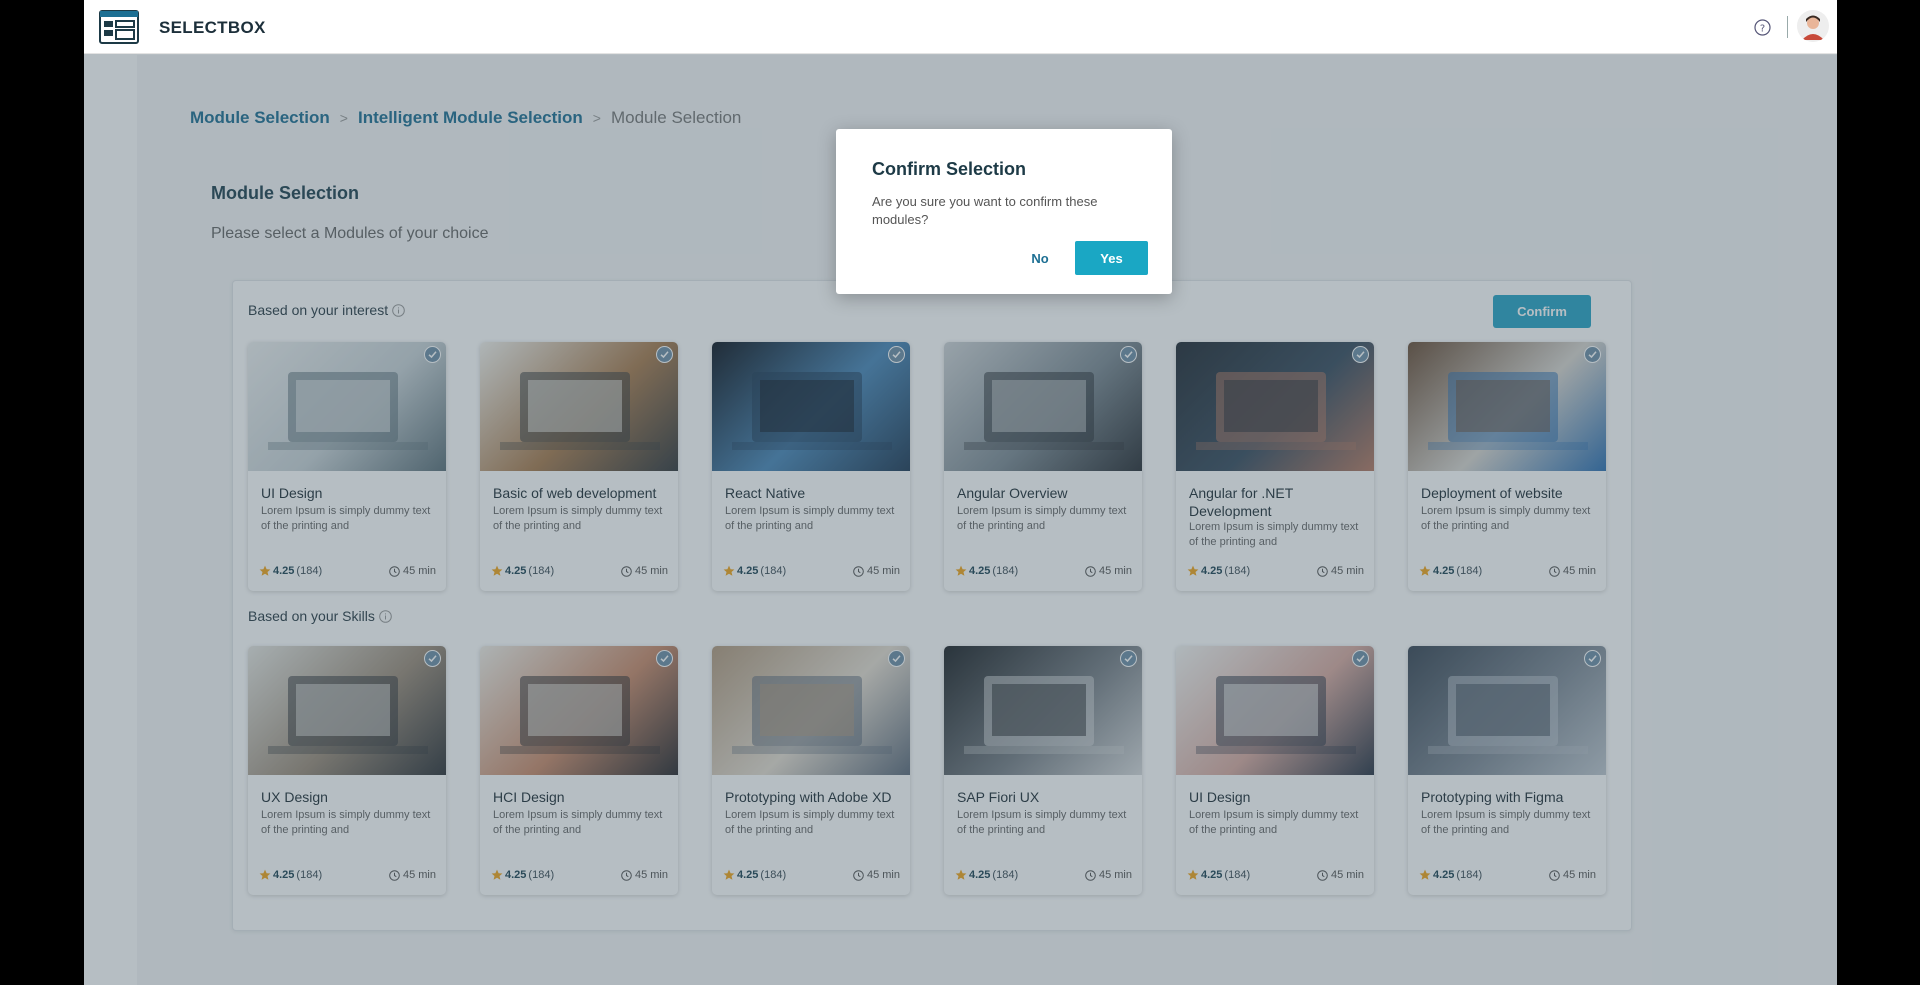 Image resolution: width=1920 pixels, height=985 pixels. I want to click on user-avatar-icon, so click(1813, 26).